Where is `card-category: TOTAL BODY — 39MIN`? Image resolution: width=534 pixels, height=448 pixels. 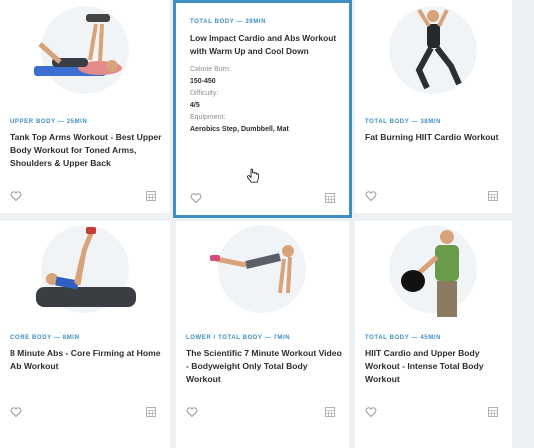 card-category: TOTAL BODY — 39MIN is located at coordinates (228, 22).